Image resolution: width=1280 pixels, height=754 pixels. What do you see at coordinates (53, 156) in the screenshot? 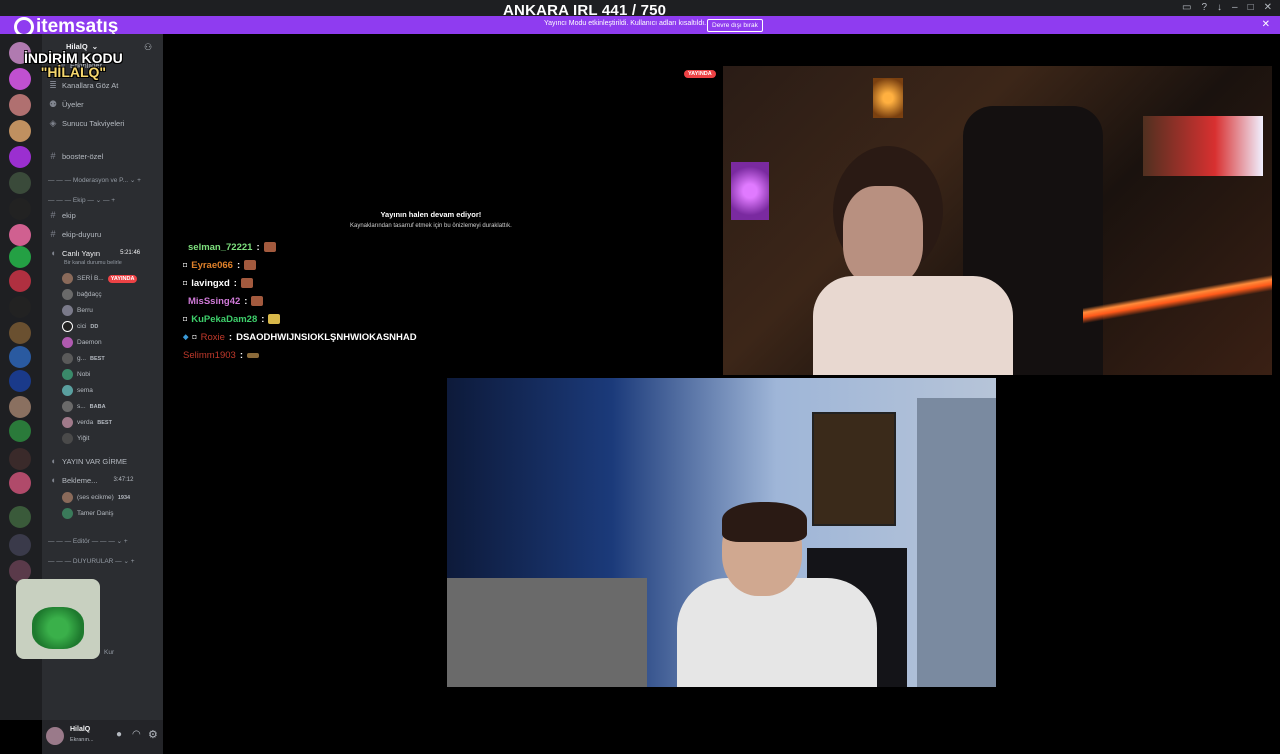
I see `hashtag-icon: #` at bounding box center [53, 156].